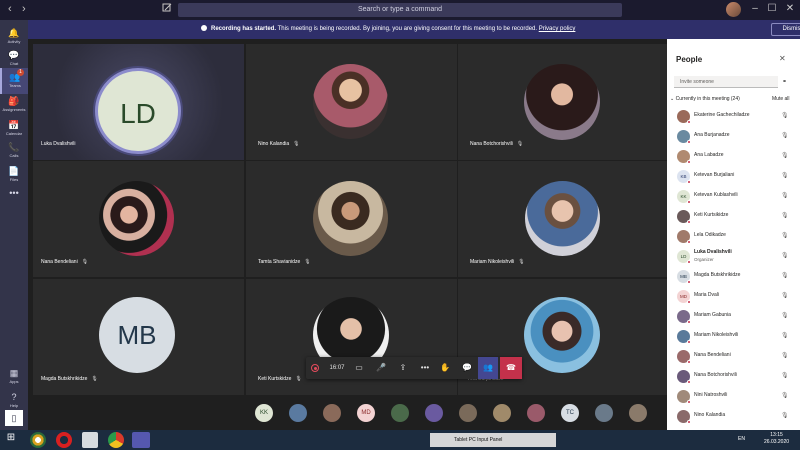 This screenshot has height=450, width=800. I want to click on participant-row: MD Maria Dvali 🎙, so click(733, 297).